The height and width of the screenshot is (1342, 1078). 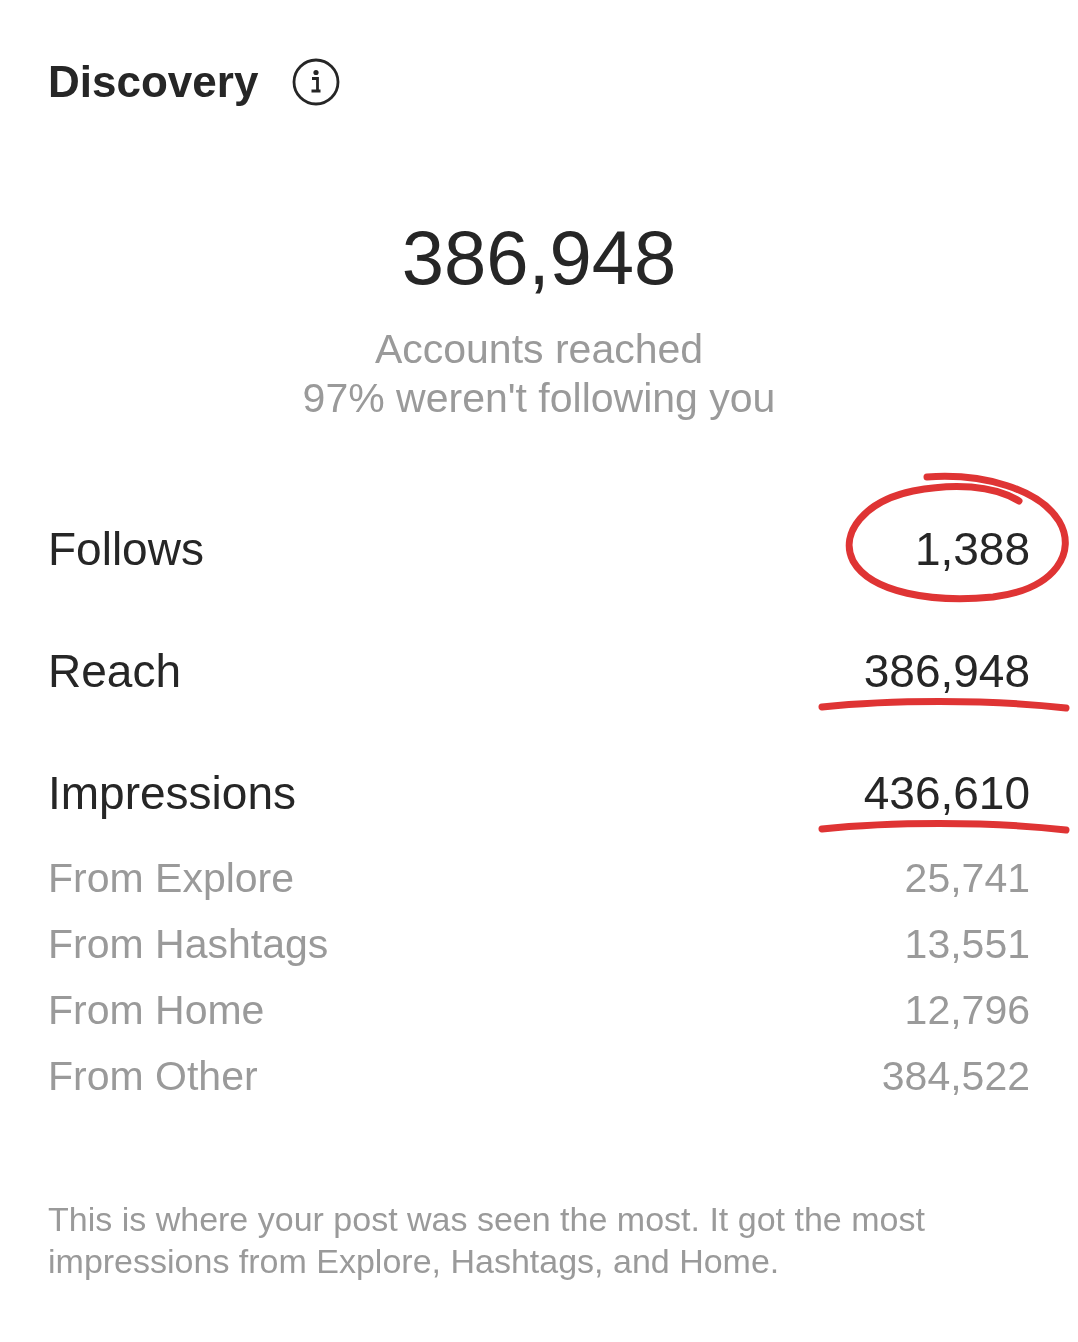 What do you see at coordinates (153, 82) in the screenshot?
I see `section-title: Discovery` at bounding box center [153, 82].